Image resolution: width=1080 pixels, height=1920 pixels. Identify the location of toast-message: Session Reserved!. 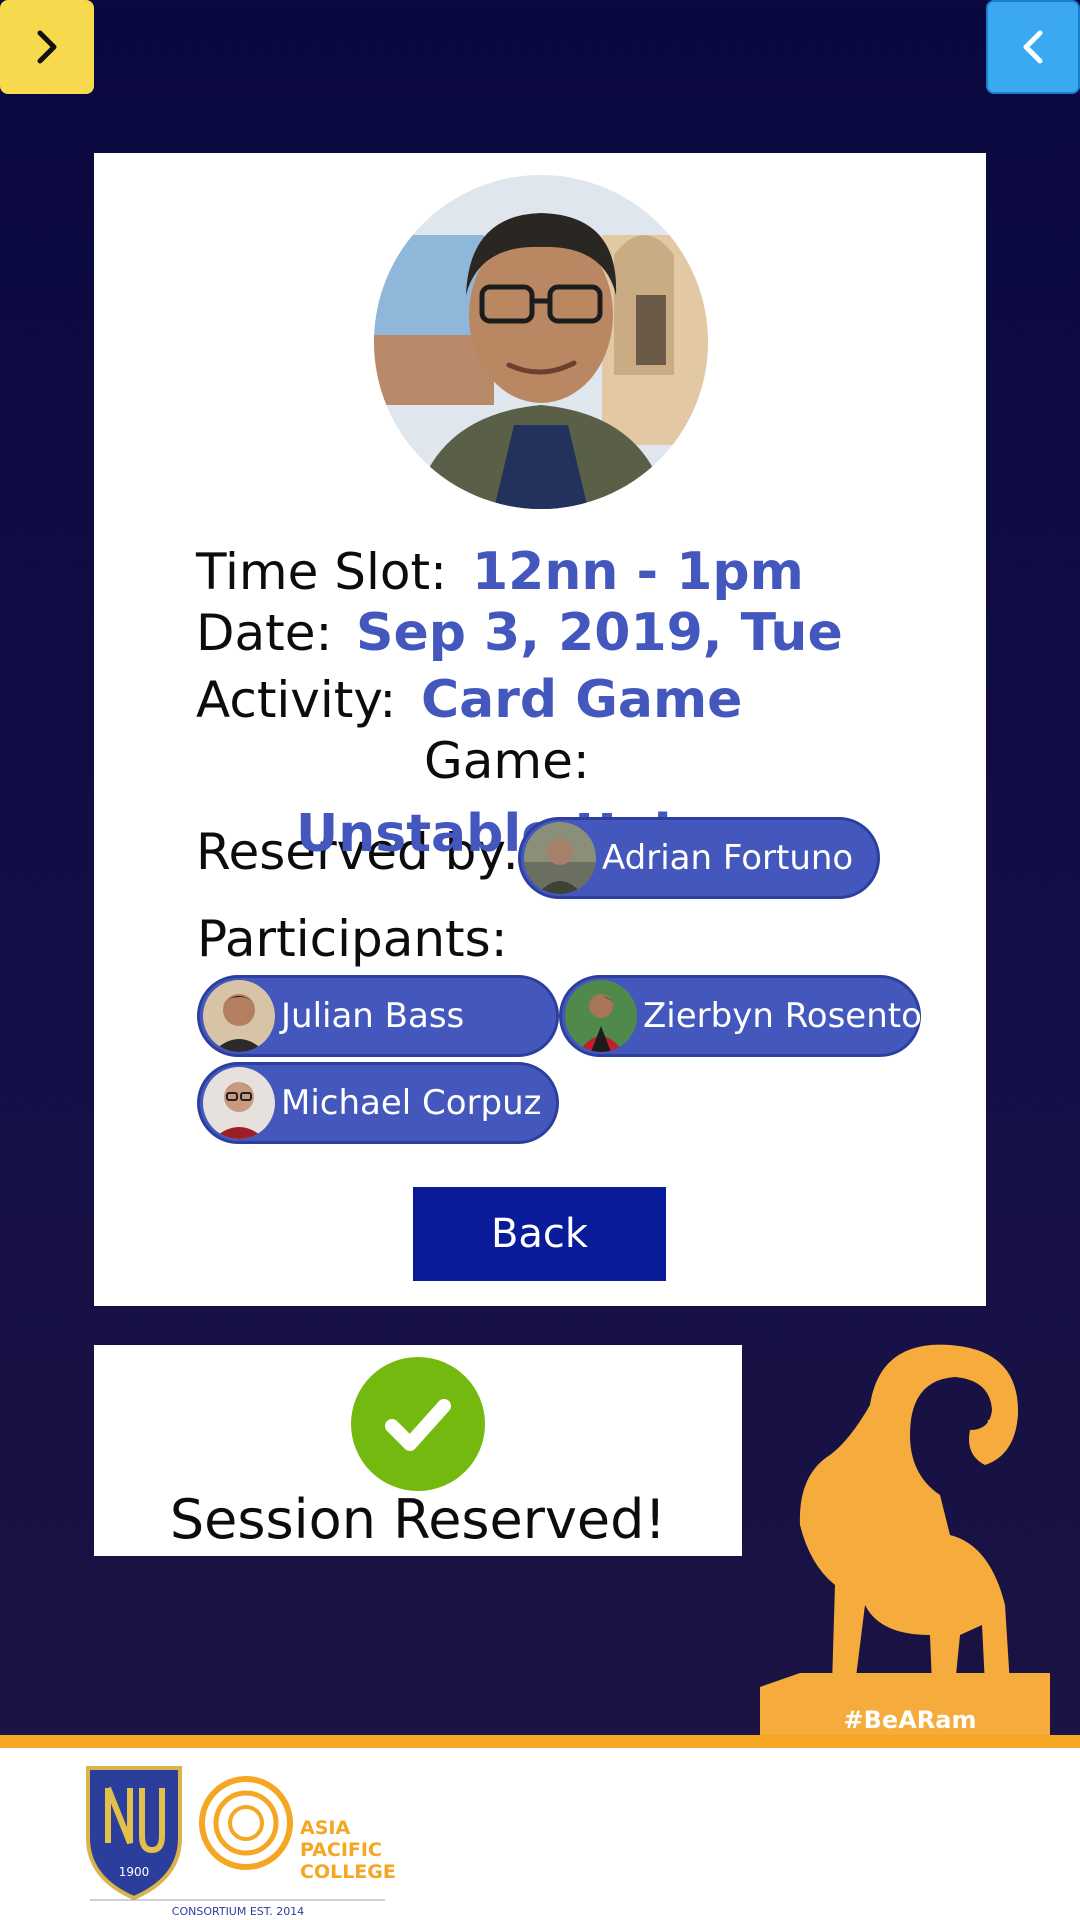
(418, 1519).